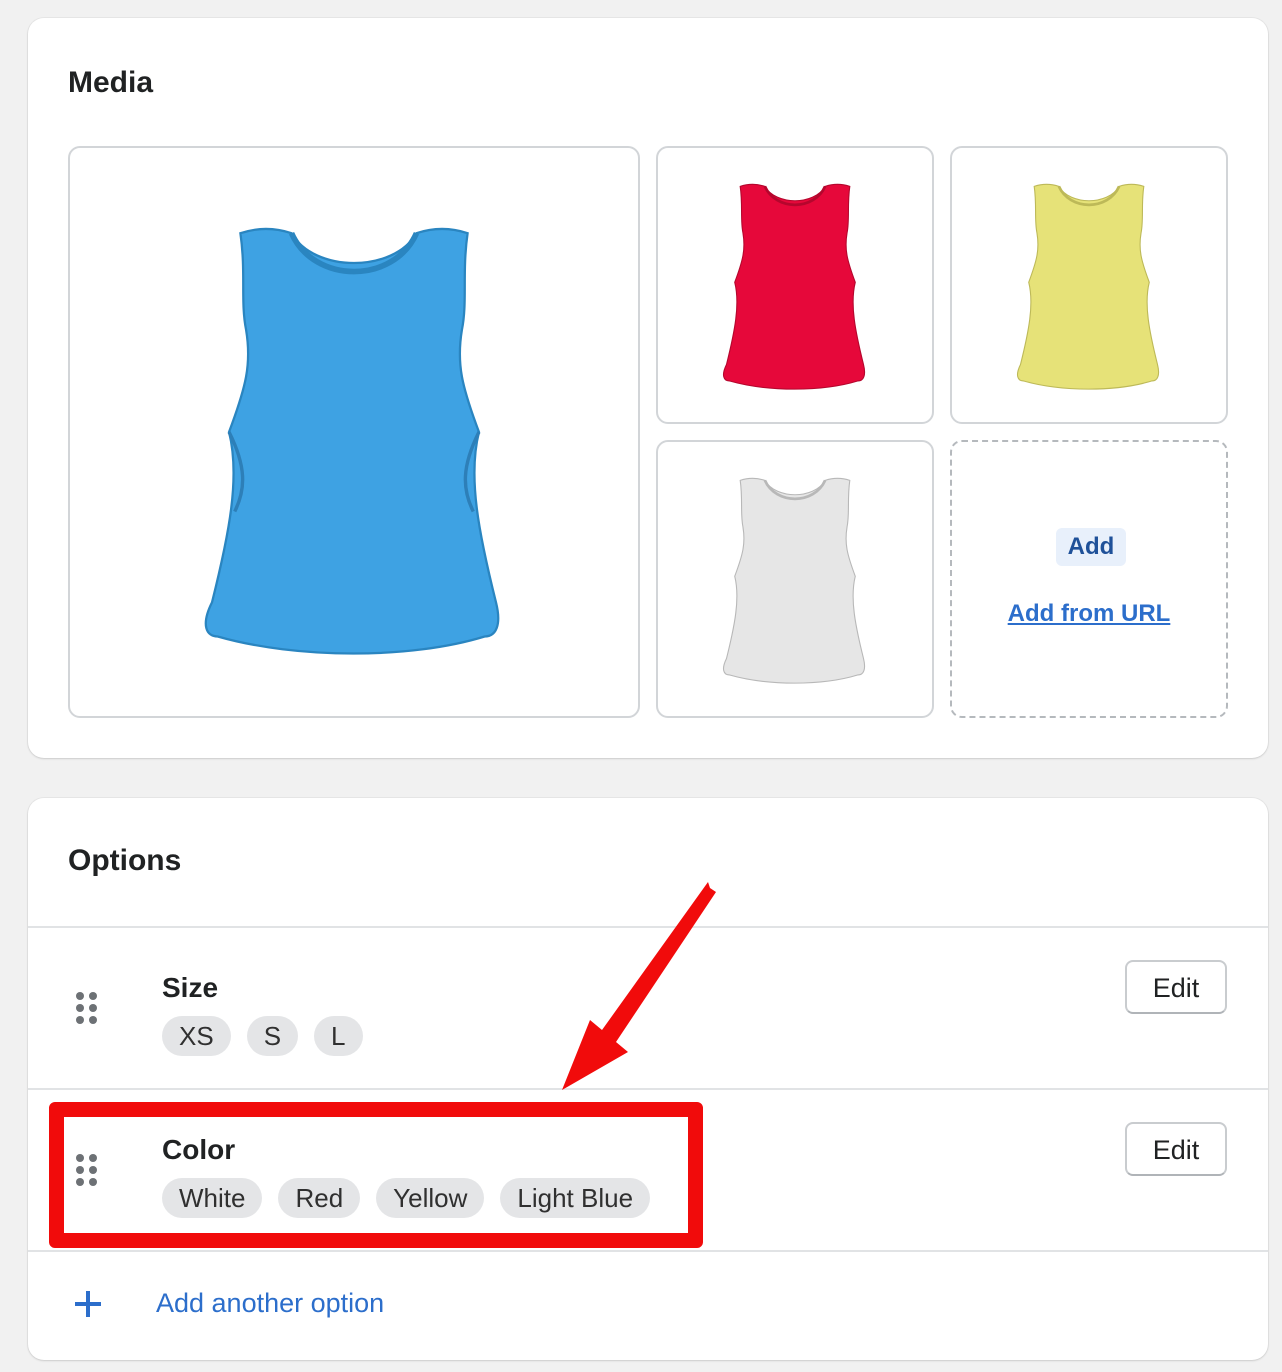  What do you see at coordinates (88, 1010) in the screenshot?
I see `drag-handle-icon` at bounding box center [88, 1010].